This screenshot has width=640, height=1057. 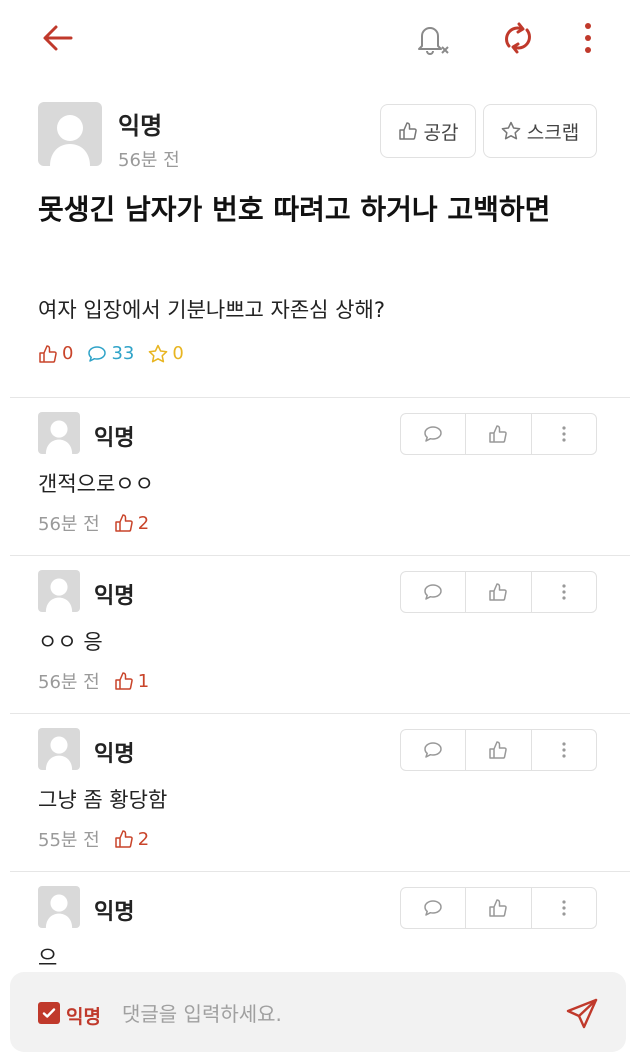 I want to click on scrap-count: 0, so click(x=166, y=353).